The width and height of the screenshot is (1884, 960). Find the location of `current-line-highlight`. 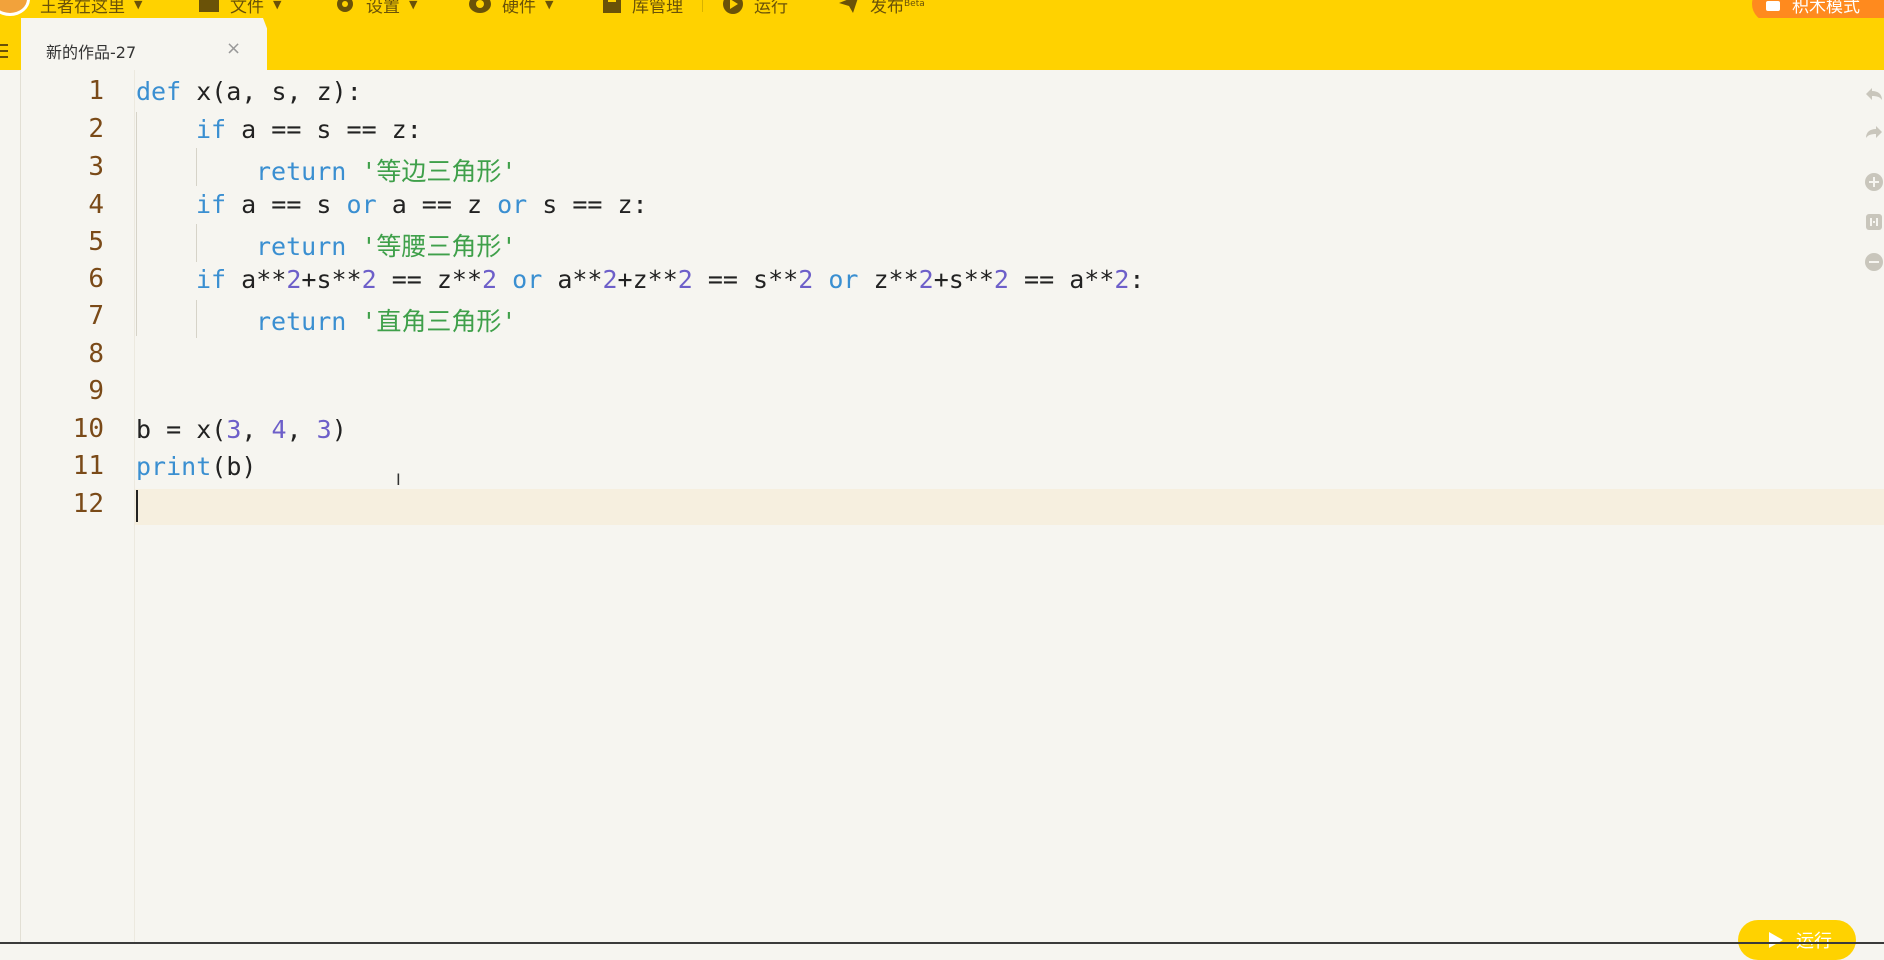

current-line-highlight is located at coordinates (1009, 507).